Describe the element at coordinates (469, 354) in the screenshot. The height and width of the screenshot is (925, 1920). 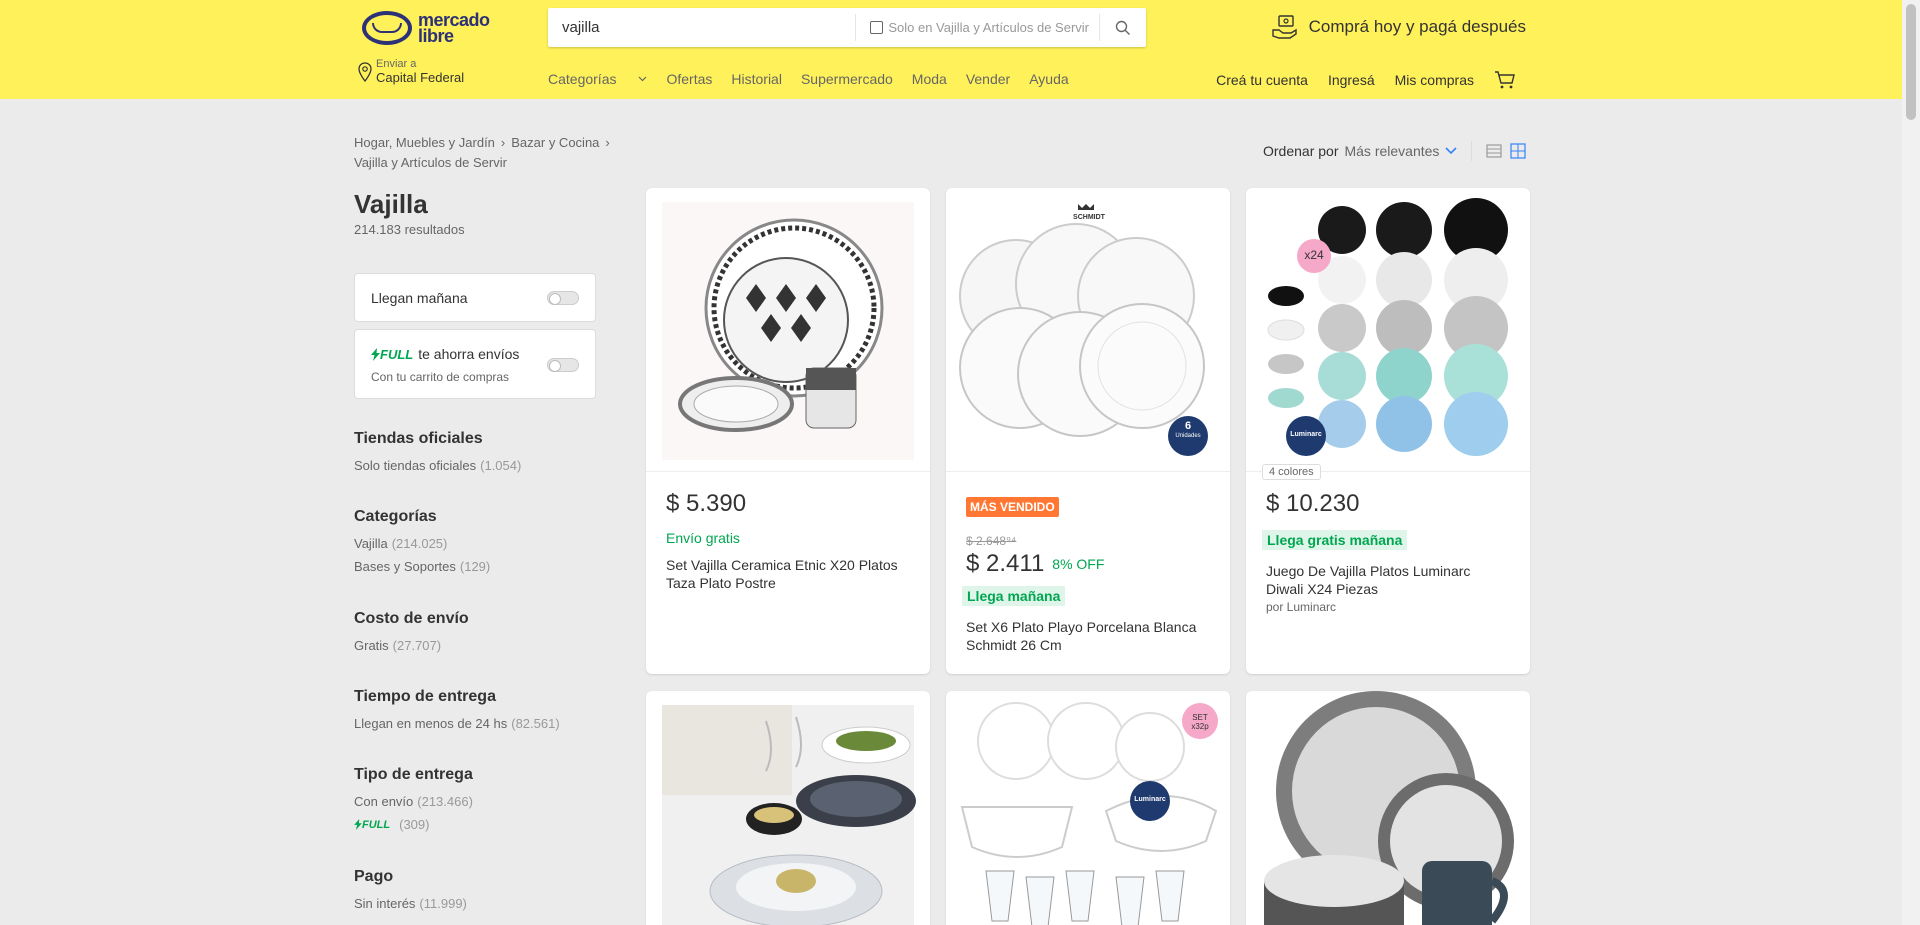
I see `filter-label: te ahorra envíos` at that location.